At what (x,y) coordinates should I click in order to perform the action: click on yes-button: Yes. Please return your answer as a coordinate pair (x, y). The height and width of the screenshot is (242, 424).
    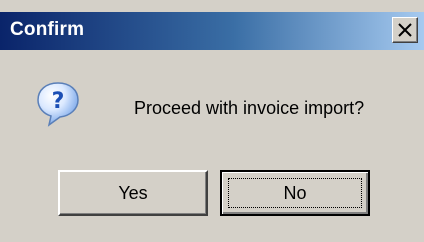
    Looking at the image, I should click on (133, 193).